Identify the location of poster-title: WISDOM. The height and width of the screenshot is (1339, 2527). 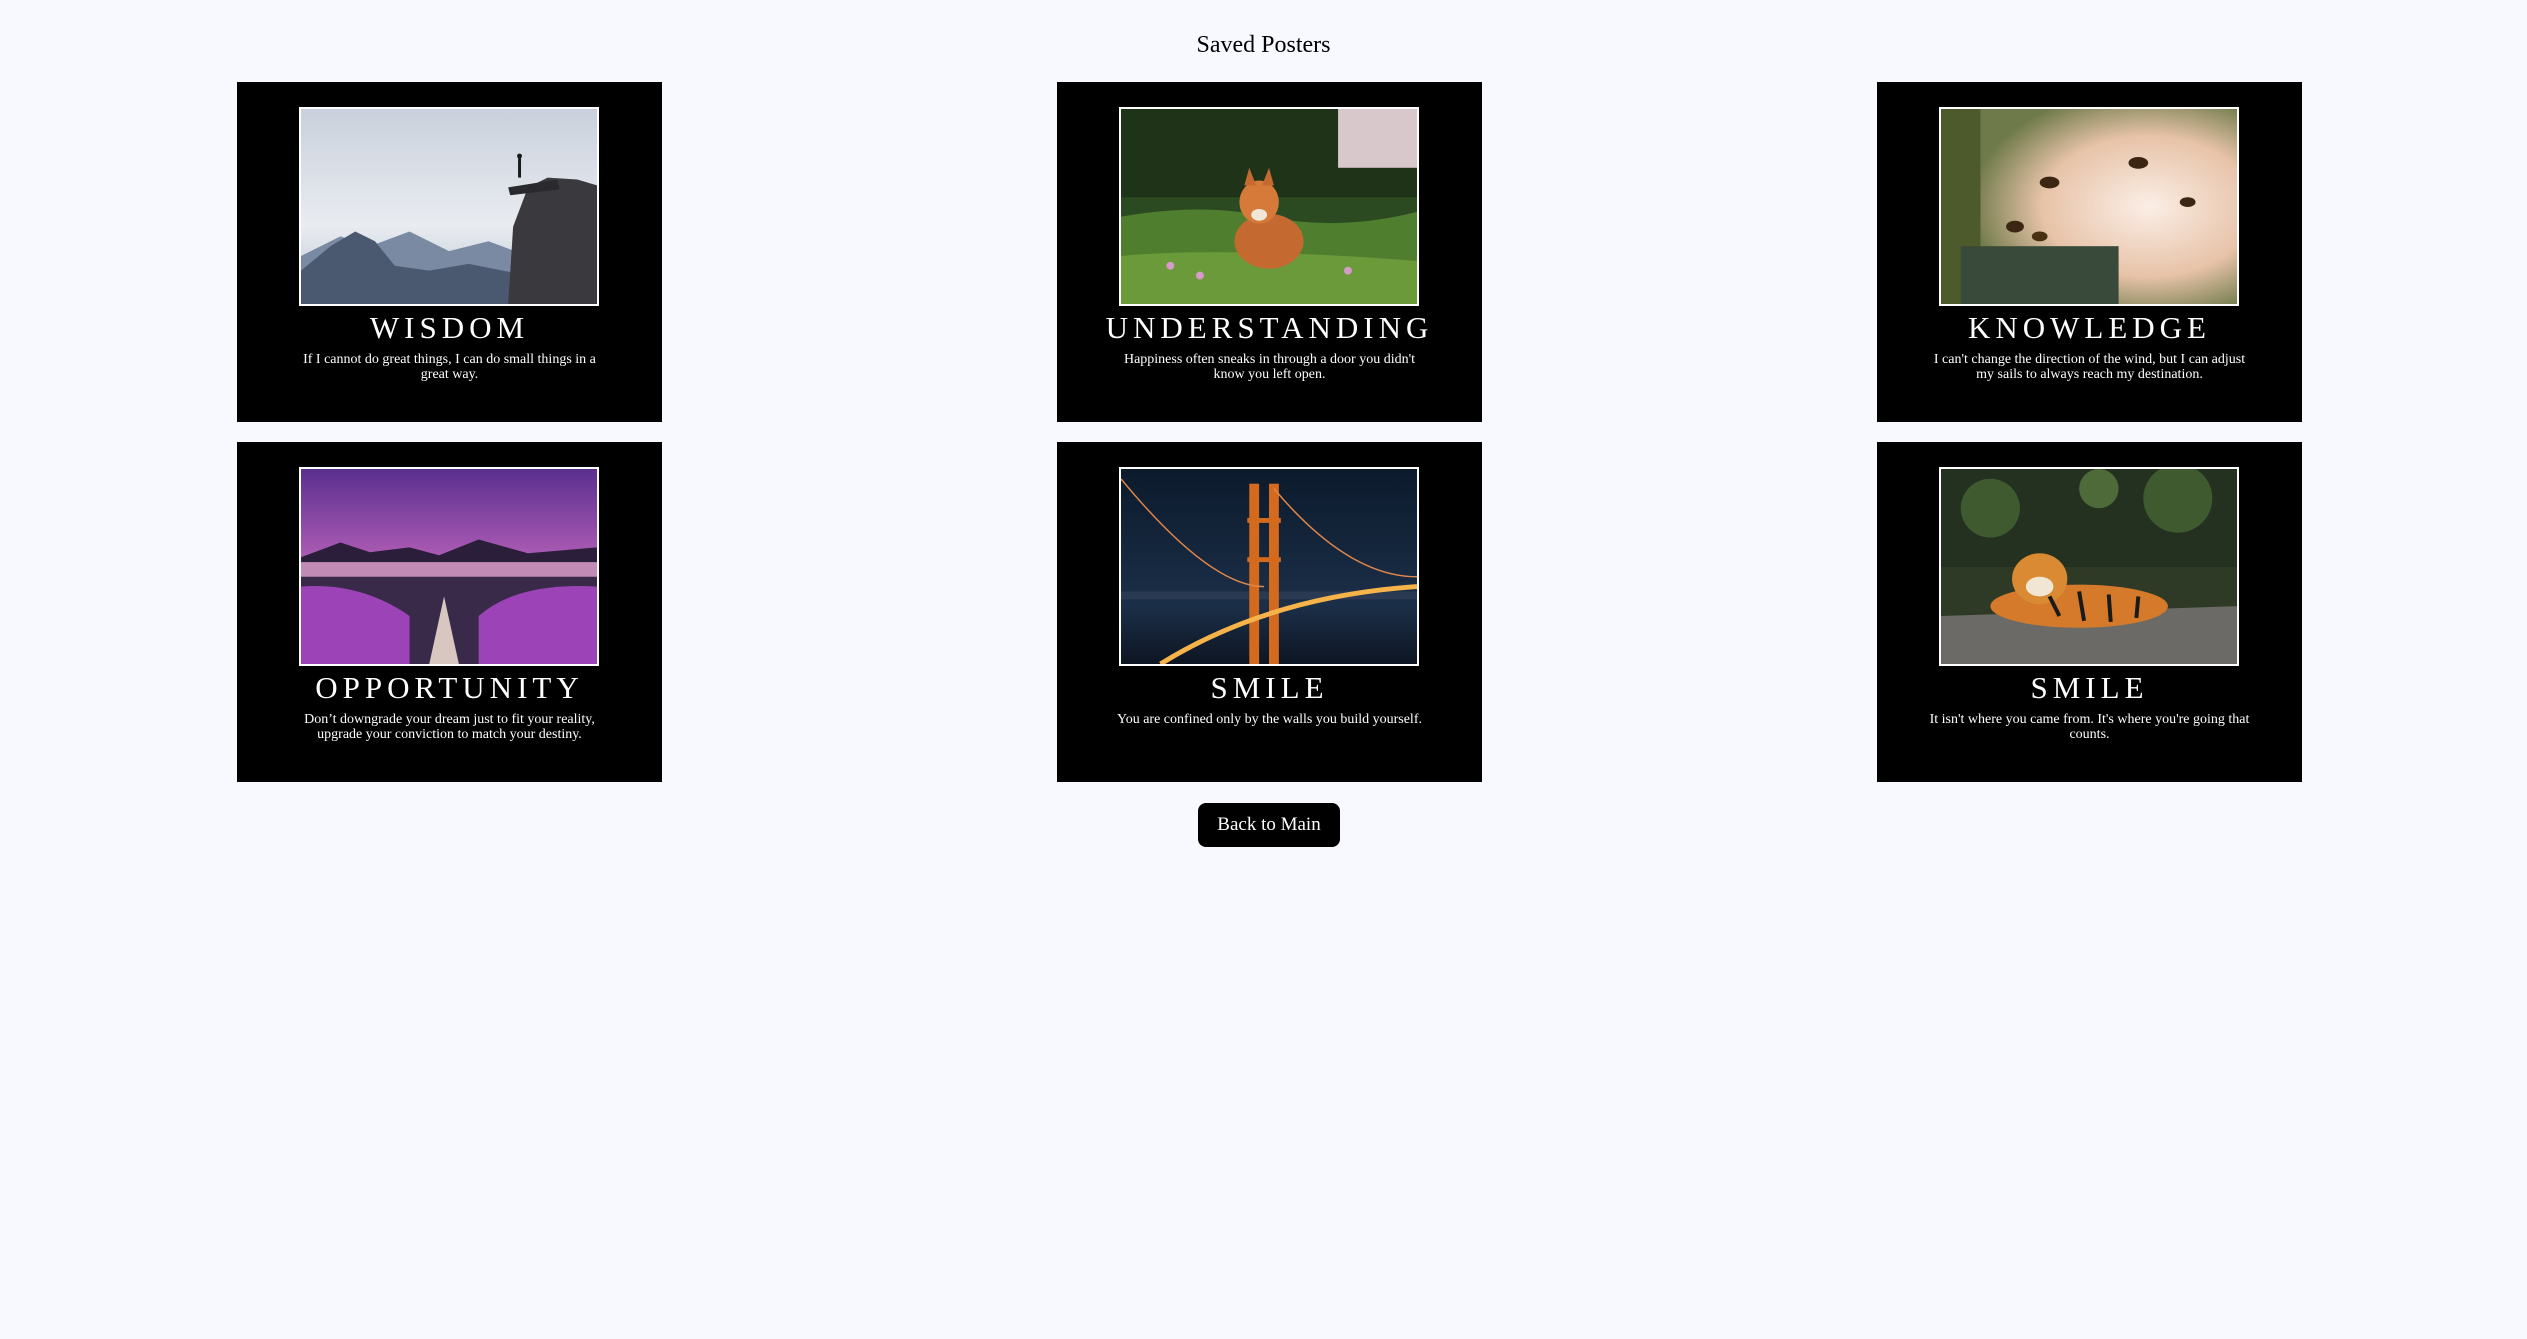
(449, 327).